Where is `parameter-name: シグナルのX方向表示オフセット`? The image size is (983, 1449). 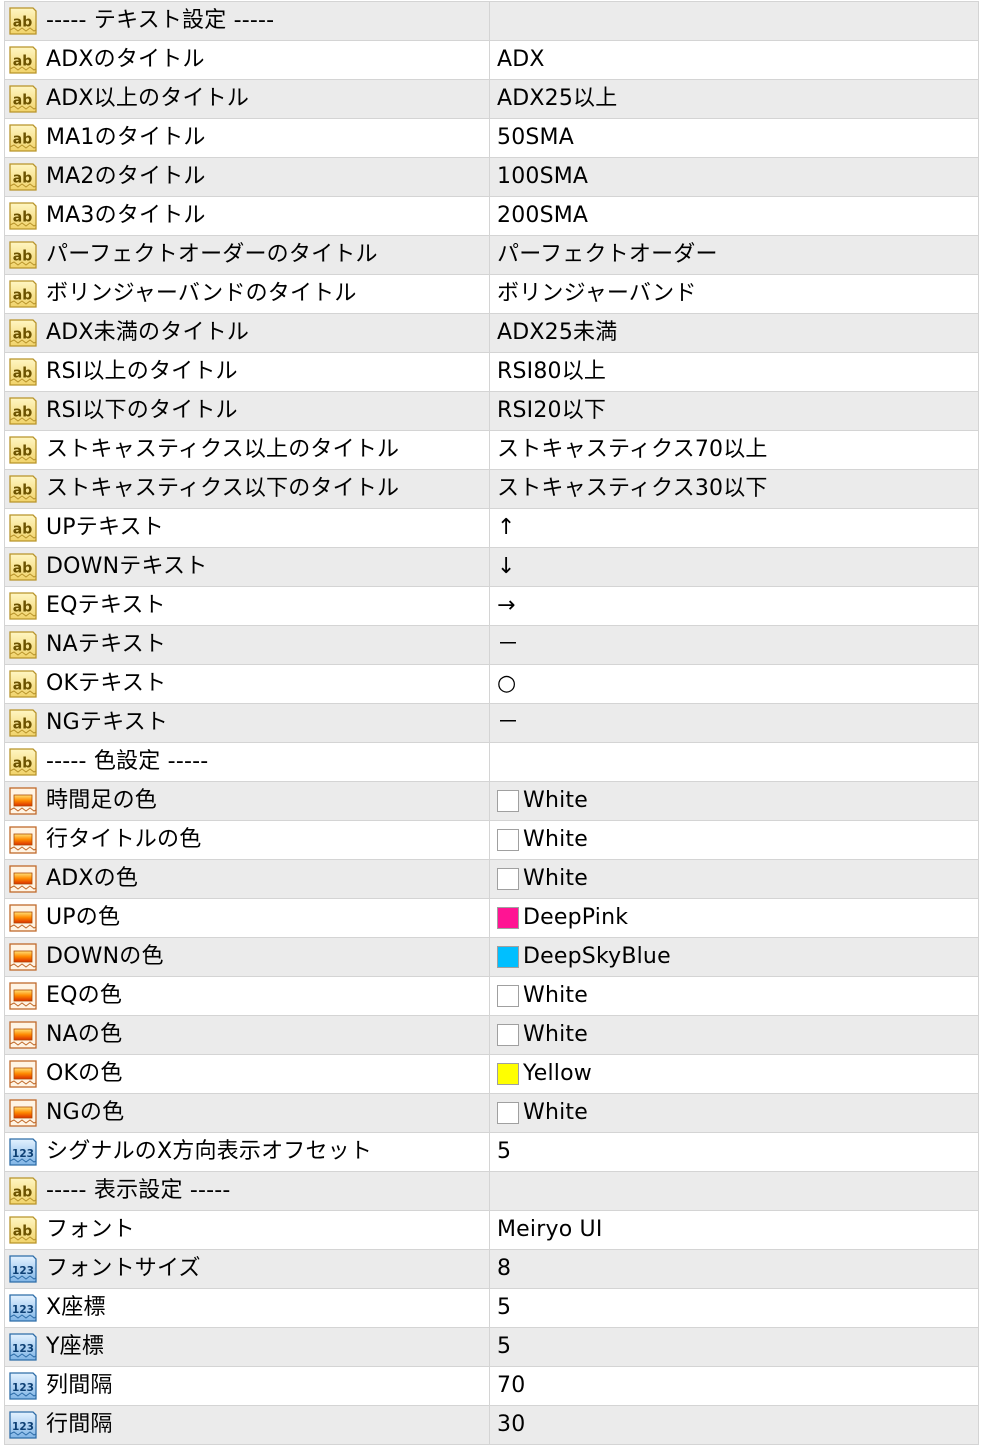 parameter-name: シグナルのX方向表示オフセット is located at coordinates (209, 1151).